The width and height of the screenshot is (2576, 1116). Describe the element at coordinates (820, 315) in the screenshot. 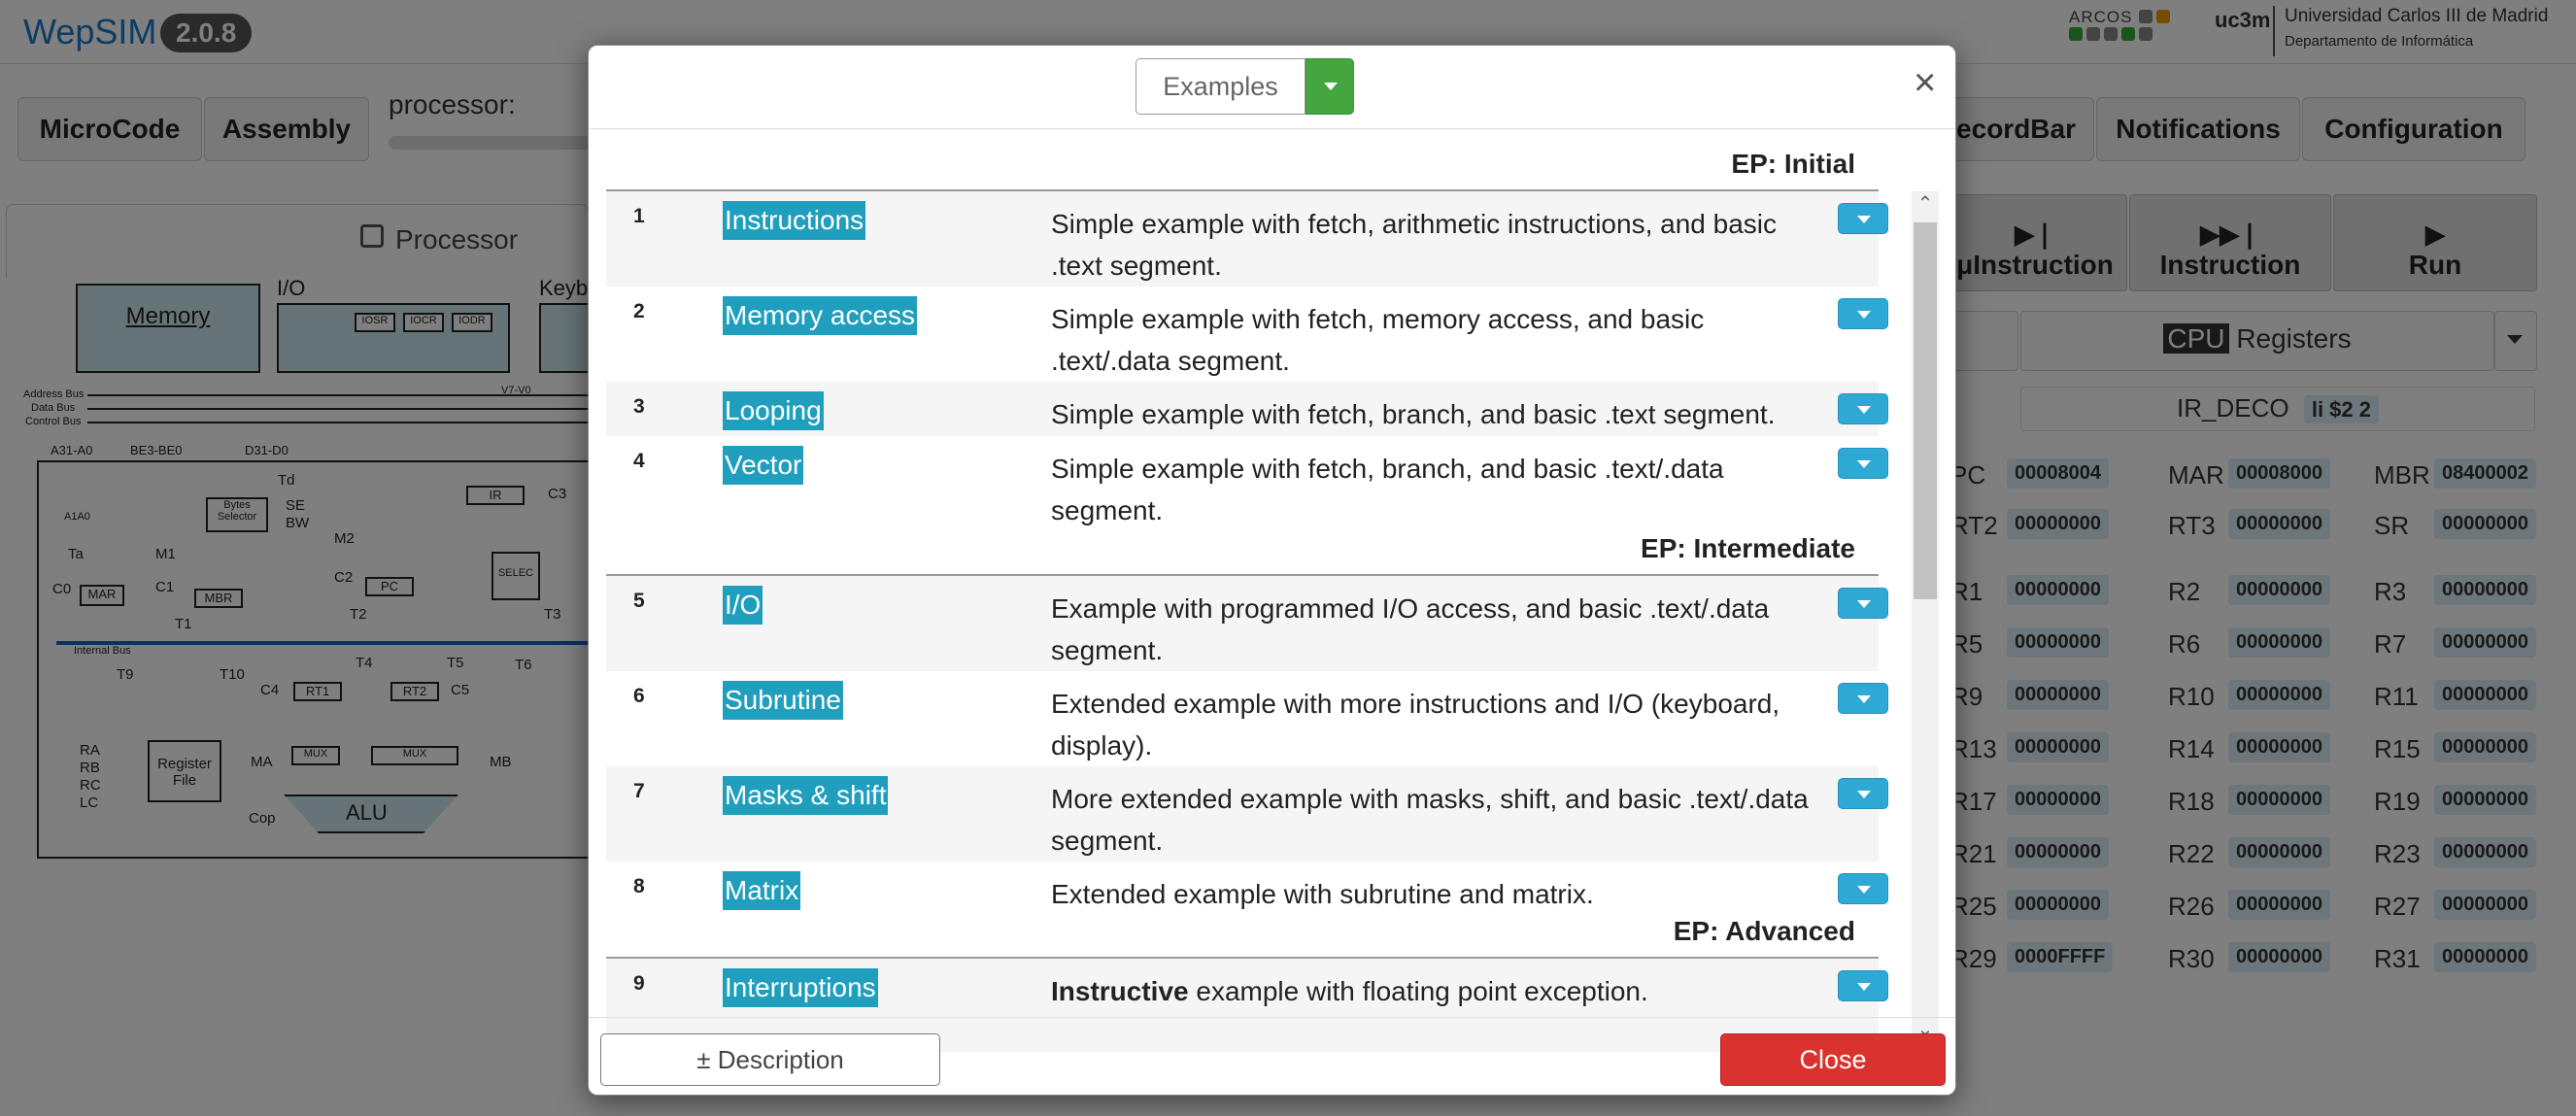

I see `example-title-link: Memory access` at that location.